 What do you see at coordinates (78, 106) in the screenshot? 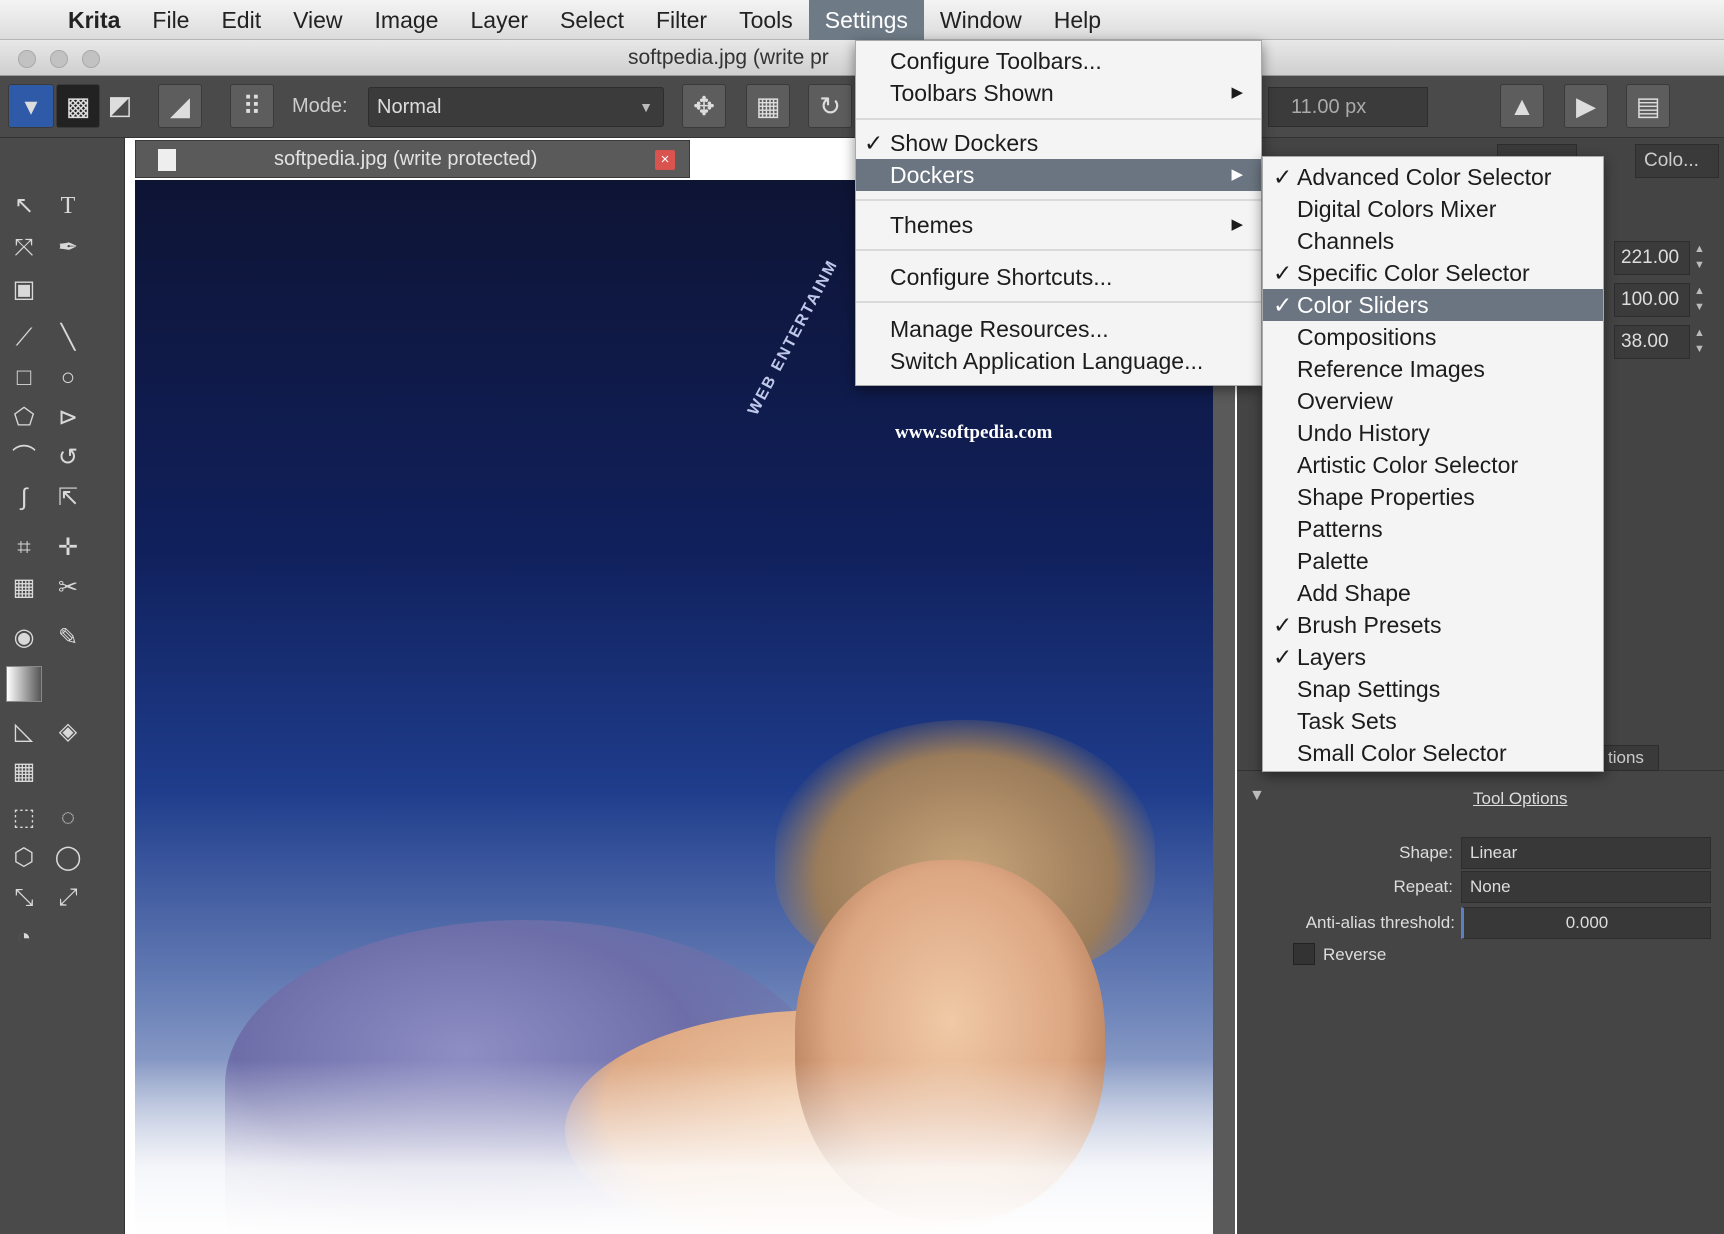
I see `gradient-preset-icon: ▩` at bounding box center [78, 106].